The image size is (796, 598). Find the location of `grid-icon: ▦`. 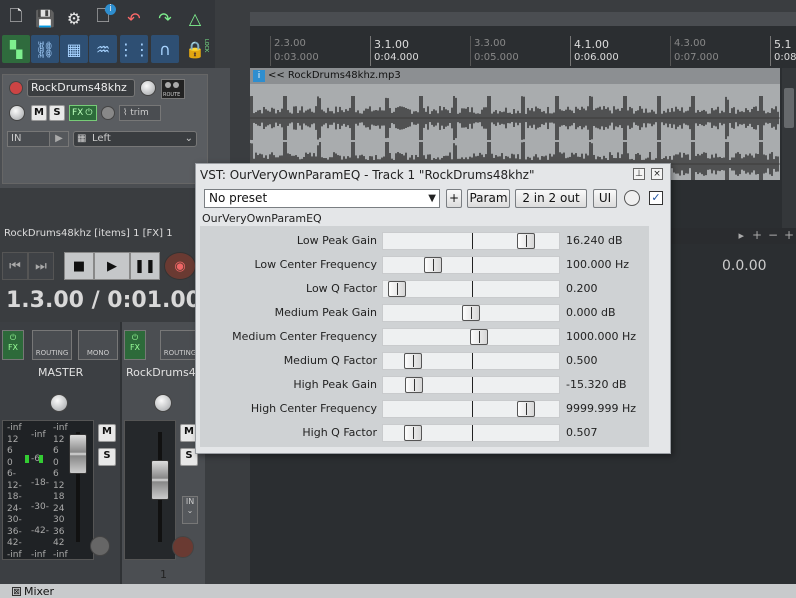

grid-icon: ▦ is located at coordinates (74, 49).